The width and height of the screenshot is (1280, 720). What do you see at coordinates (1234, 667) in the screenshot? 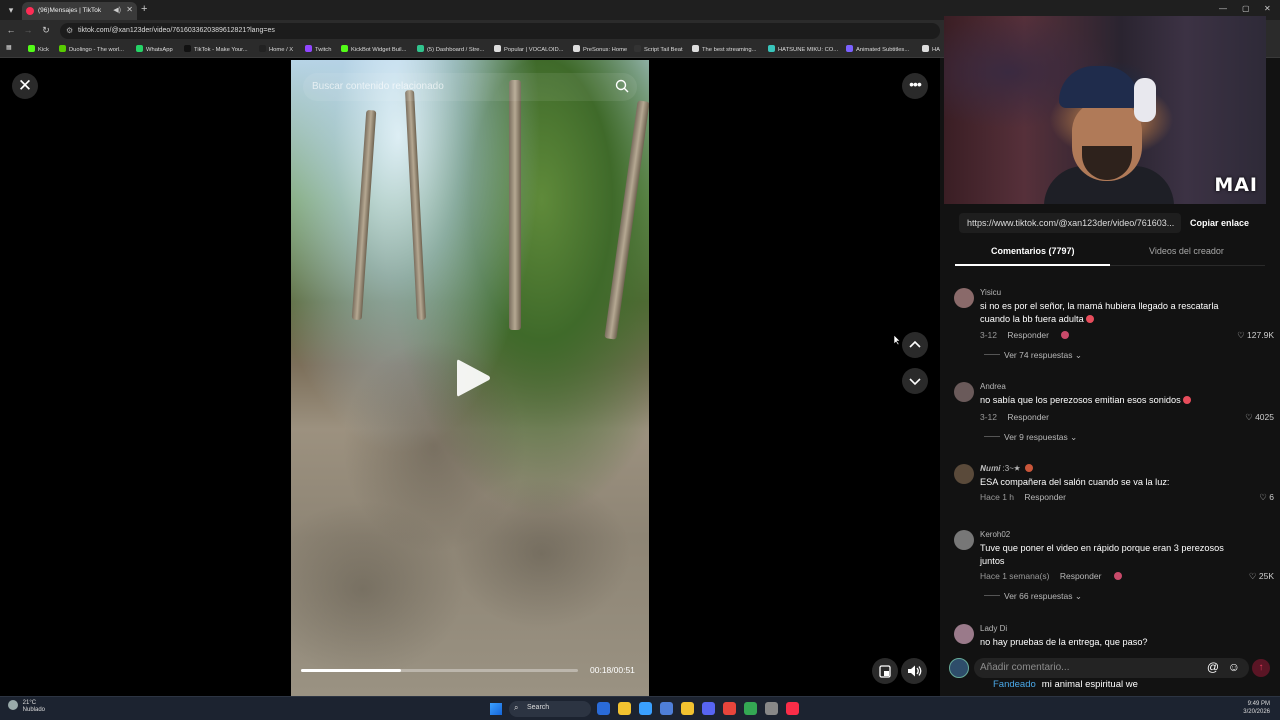
I see `emoji-picker-icon: ☺` at bounding box center [1234, 667].